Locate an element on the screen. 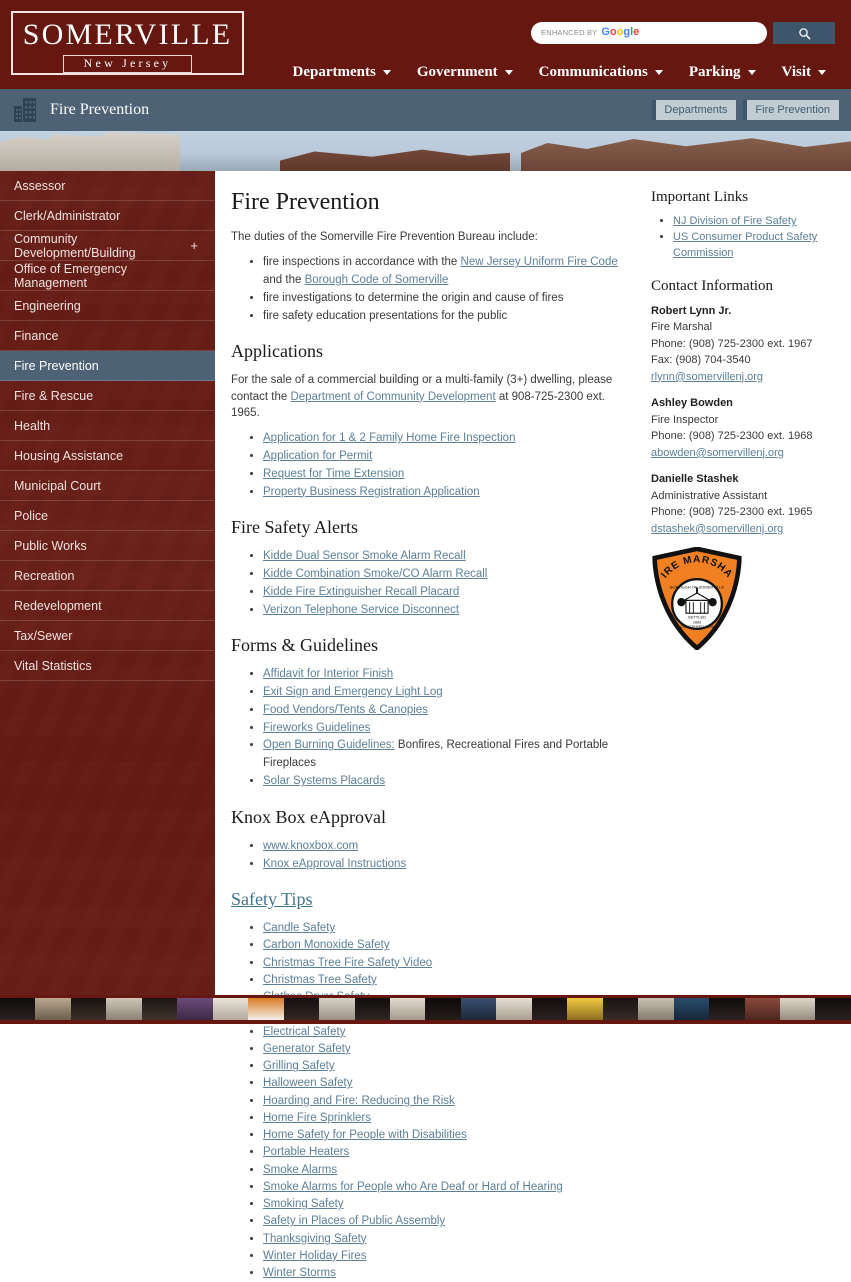 This screenshot has width=851, height=1282. search-icon is located at coordinates (804, 33).